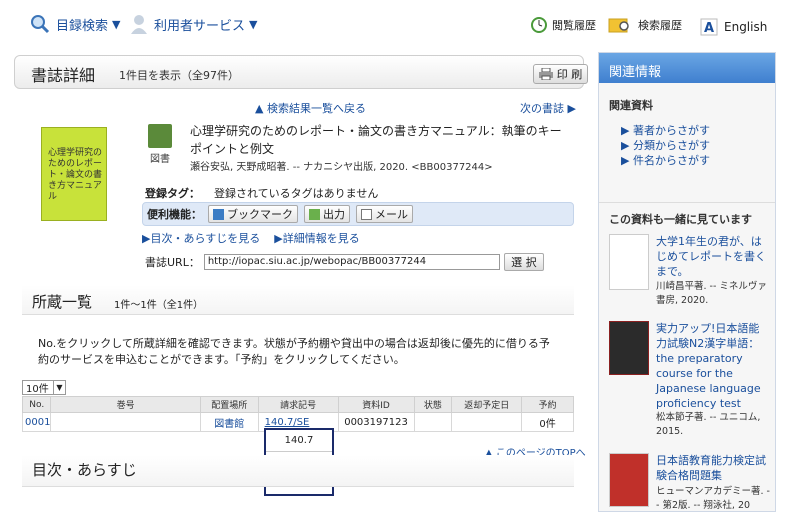 The image size is (800, 513). I want to click on rec-author: 松本節子著. -- ユニコム, 2015., so click(708, 424).